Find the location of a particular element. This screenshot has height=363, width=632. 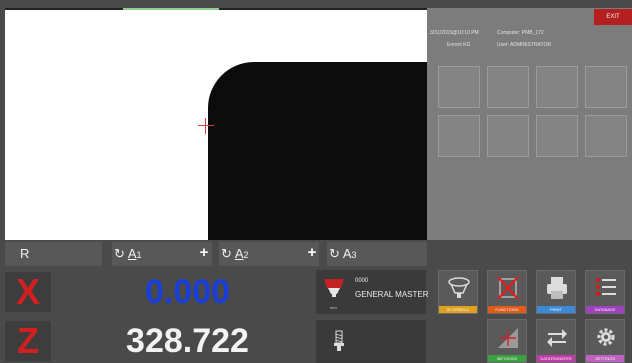

z-axis-letter: Z is located at coordinates (28, 340).